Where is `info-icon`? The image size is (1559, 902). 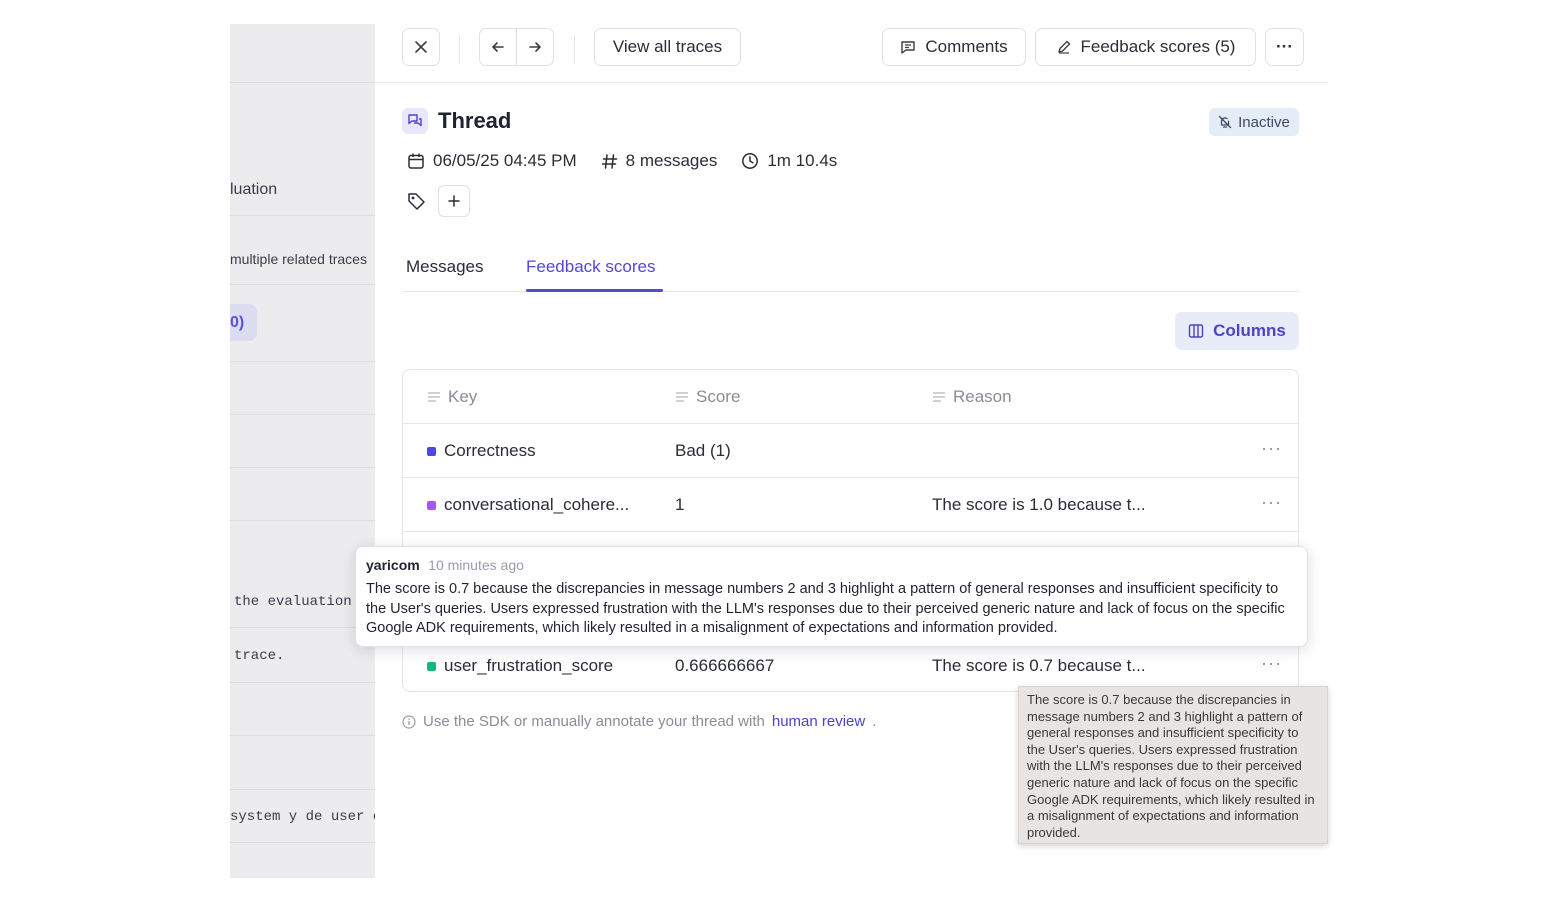
info-icon is located at coordinates (409, 721).